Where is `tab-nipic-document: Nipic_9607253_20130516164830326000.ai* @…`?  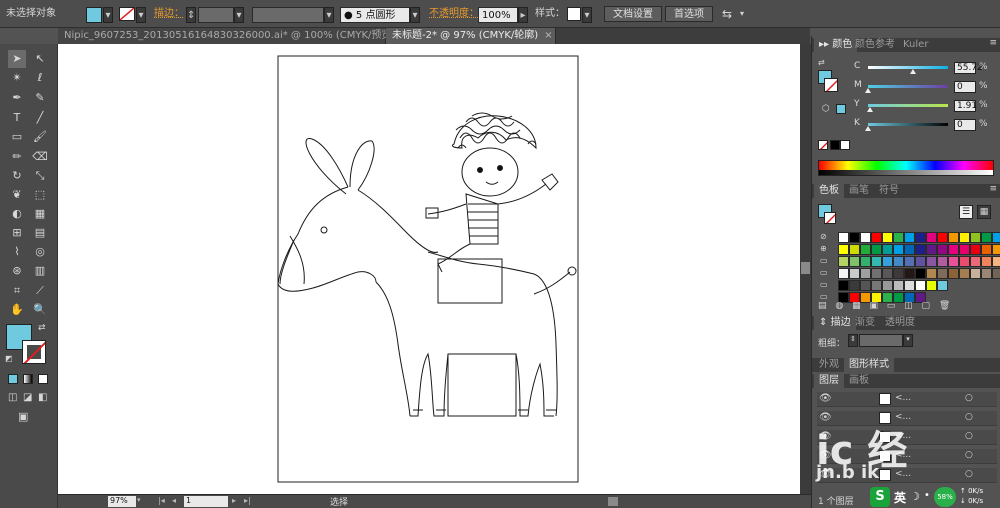
tab-nipic-document: Nipic_9607253_20130516164830326000.ai* @… is located at coordinates (234, 36).